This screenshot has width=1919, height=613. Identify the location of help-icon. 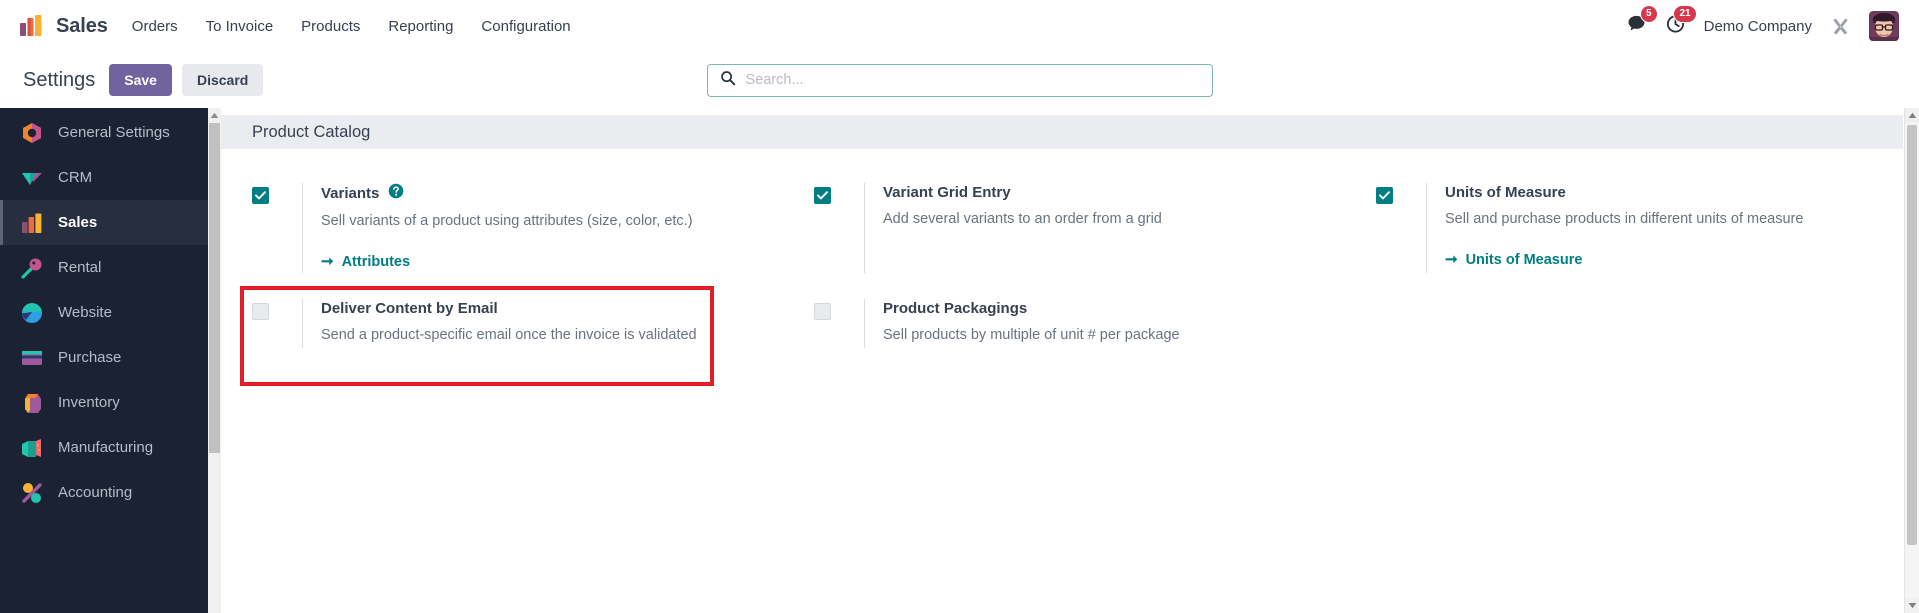
(396, 194).